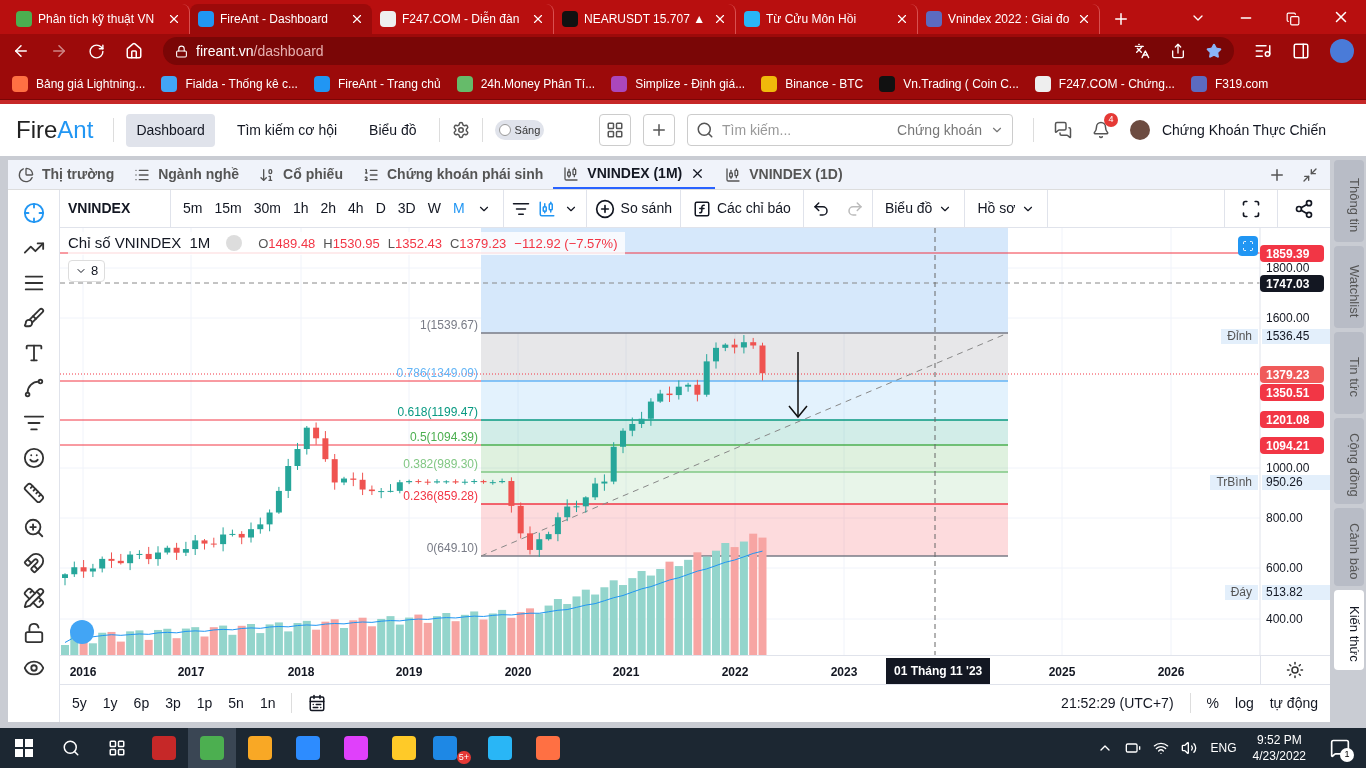  Describe the element at coordinates (1223, 748) in the screenshot. I see `language-indicator: ENG` at that location.